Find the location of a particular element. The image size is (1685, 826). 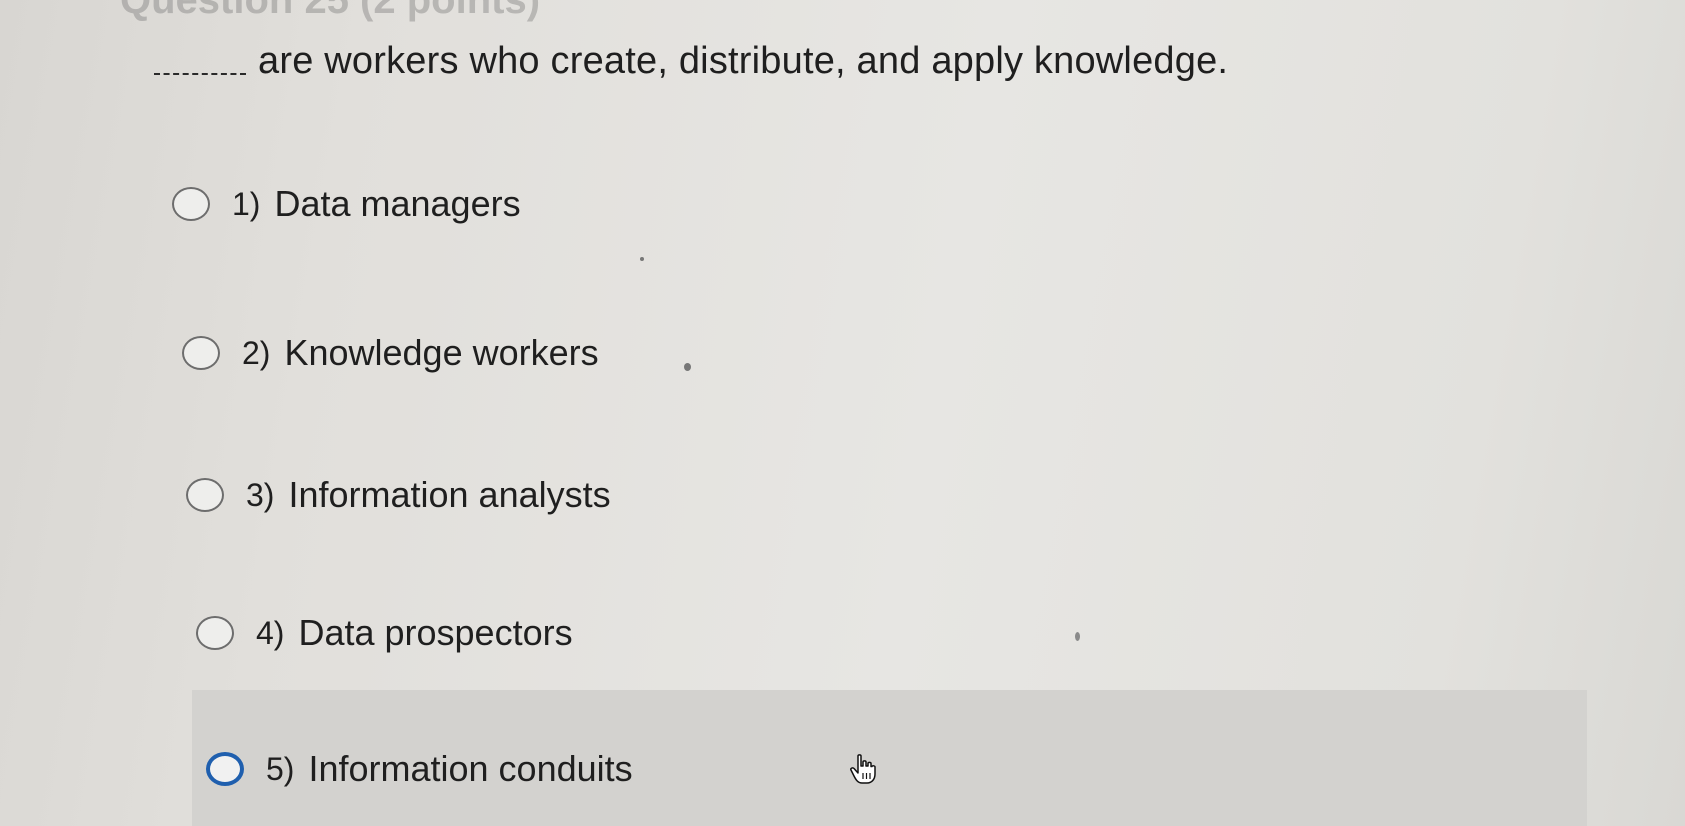

option-label: Data managers is located at coordinates (397, 203).